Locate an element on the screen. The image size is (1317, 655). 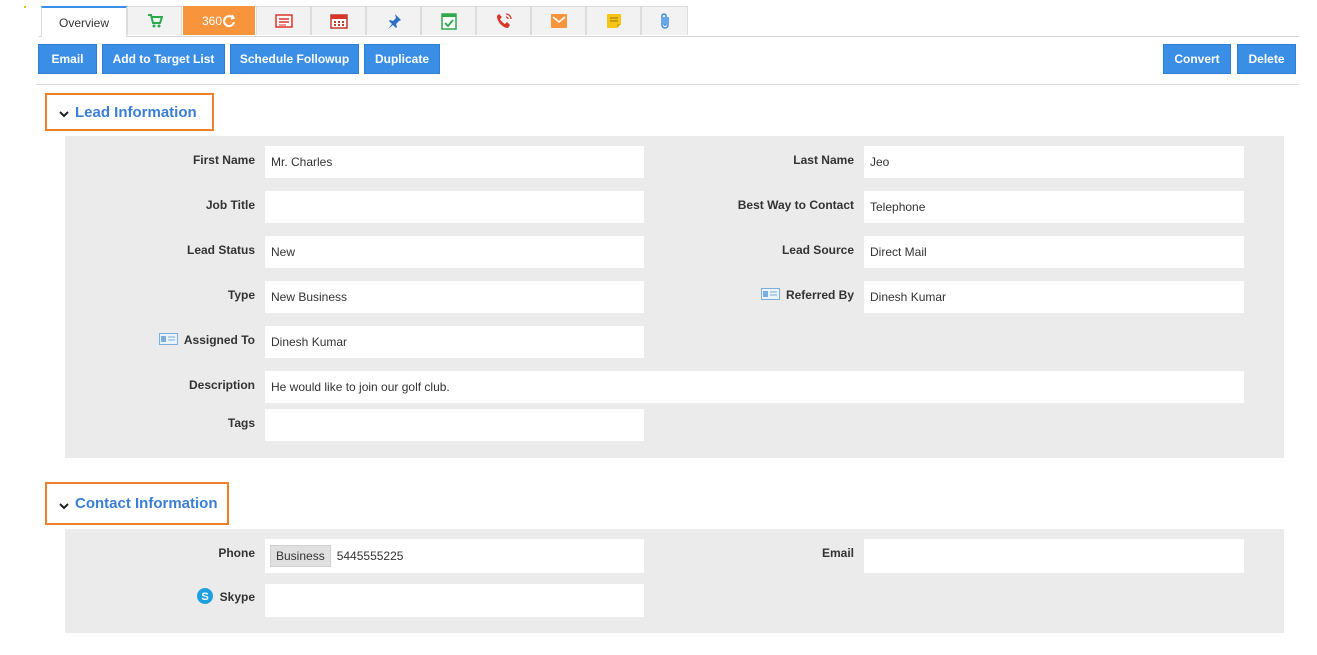
tab-tasks is located at coordinates (448, 20).